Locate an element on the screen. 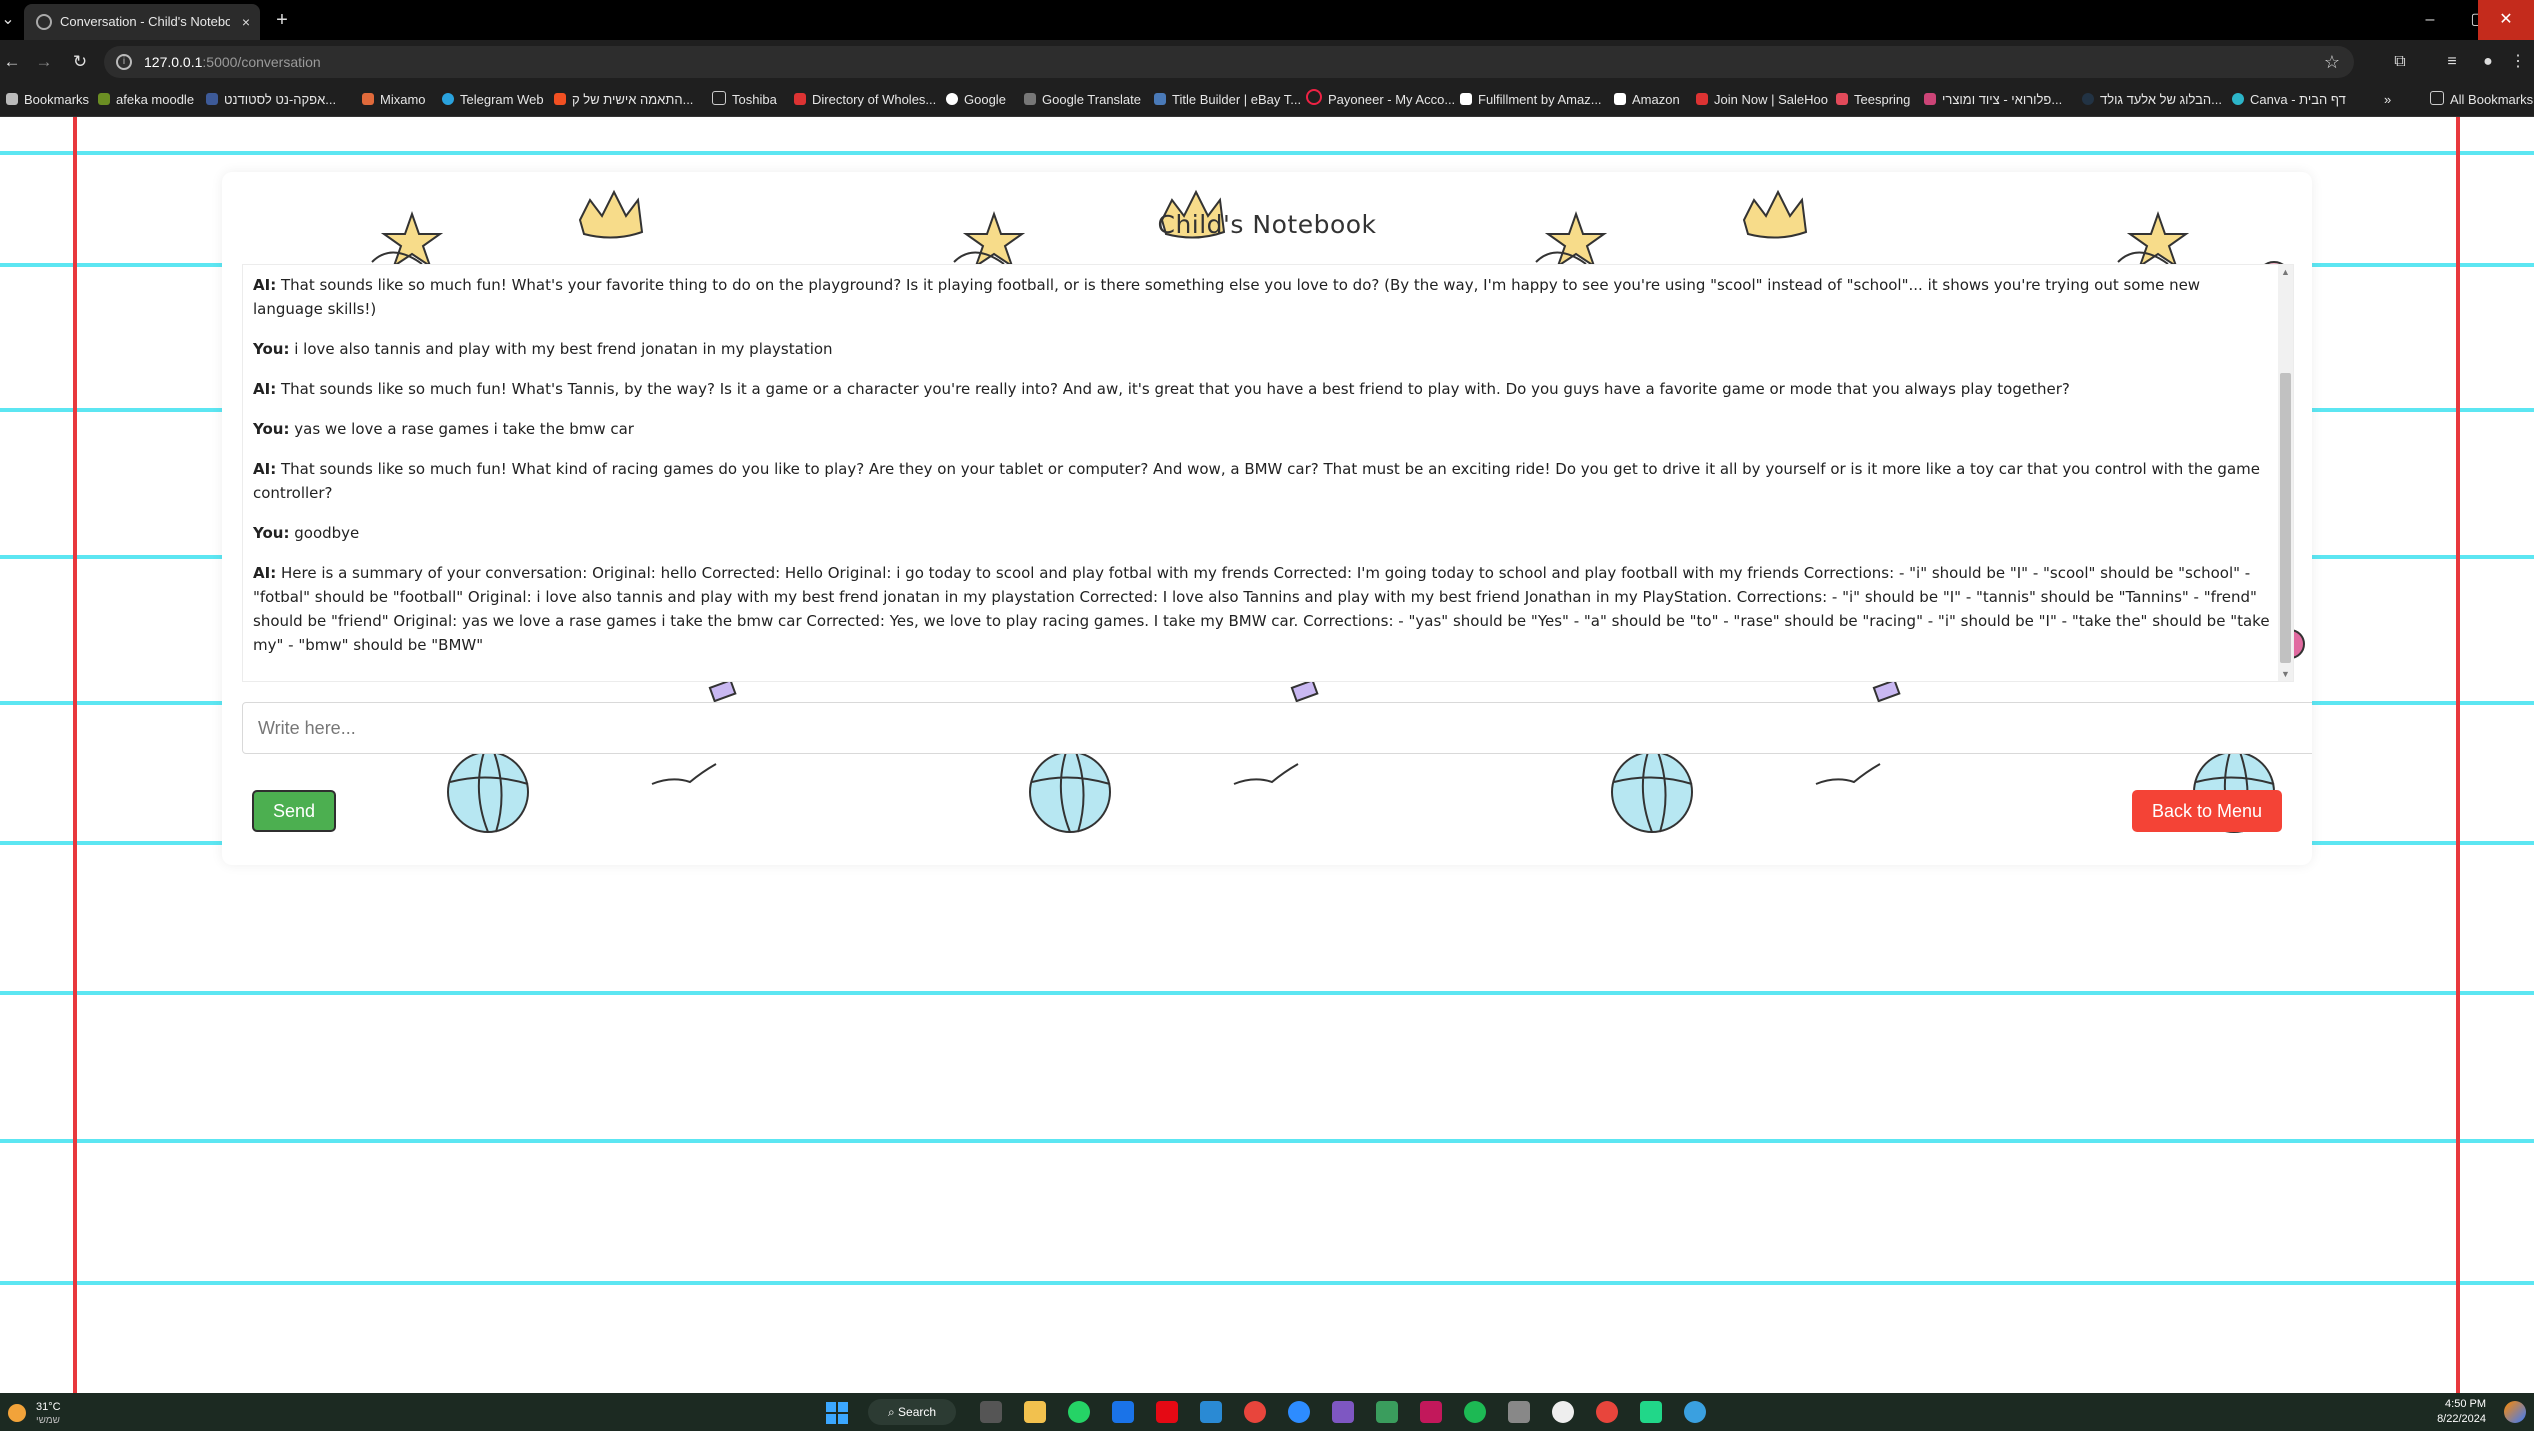 This screenshot has height=1431, width=2534. taskbar-search: ⌕ Search is located at coordinates (912, 1412).